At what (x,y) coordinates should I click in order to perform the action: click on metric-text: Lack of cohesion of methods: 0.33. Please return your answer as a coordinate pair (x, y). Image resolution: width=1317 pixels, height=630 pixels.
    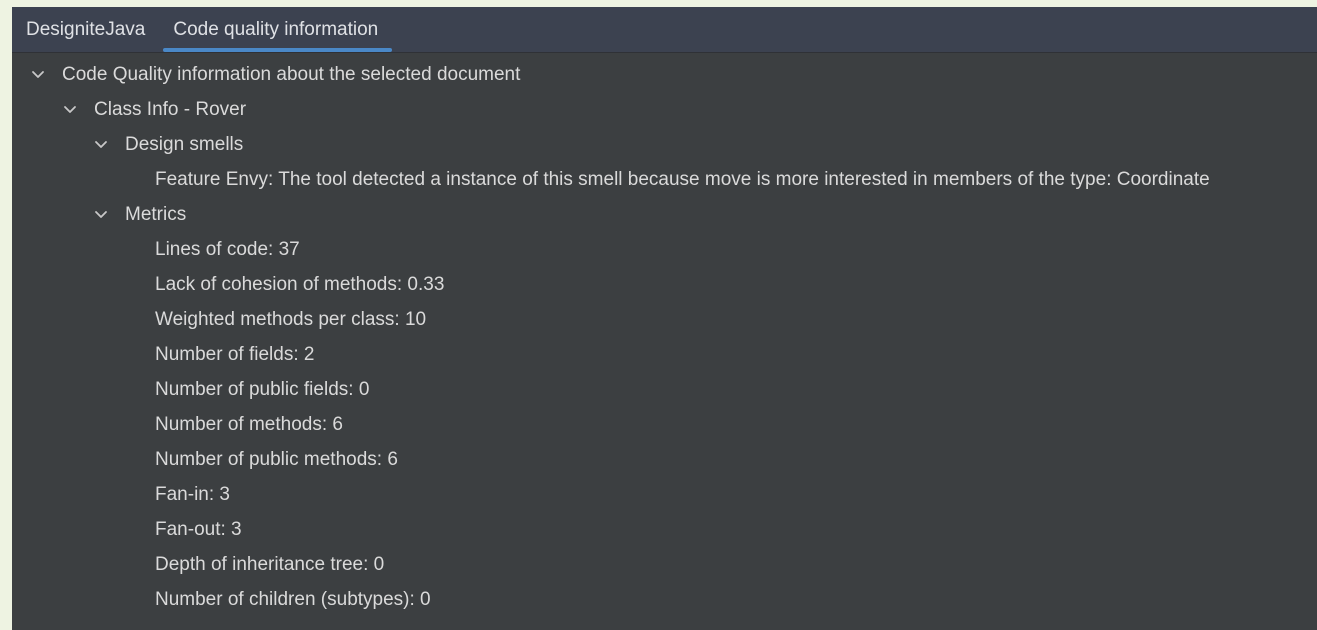
    Looking at the image, I should click on (300, 284).